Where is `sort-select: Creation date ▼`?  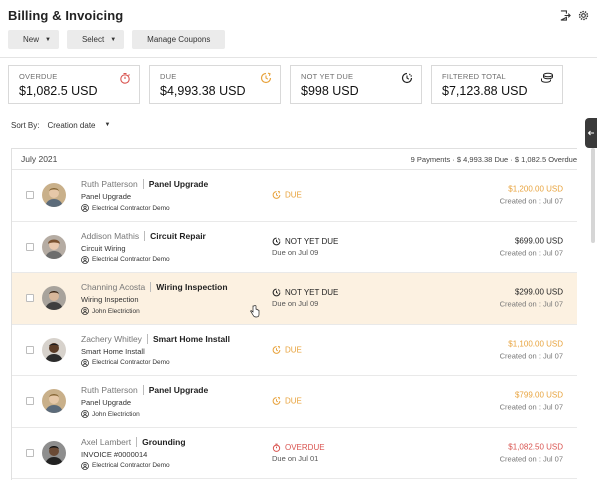 sort-select: Creation date ▼ is located at coordinates (78, 125).